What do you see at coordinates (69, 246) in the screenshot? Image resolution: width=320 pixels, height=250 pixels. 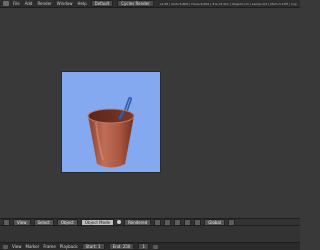 I see `timeline-playback-menu: Playback` at bounding box center [69, 246].